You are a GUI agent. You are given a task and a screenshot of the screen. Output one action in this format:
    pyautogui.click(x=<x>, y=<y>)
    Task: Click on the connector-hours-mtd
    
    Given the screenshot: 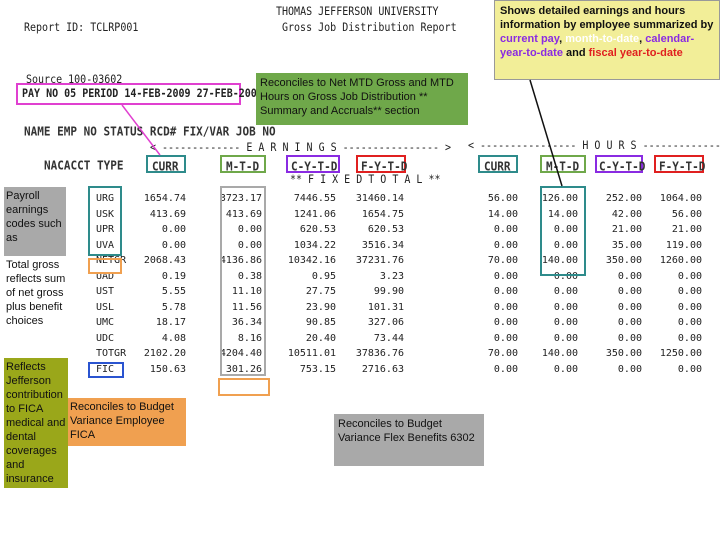 What is the action you would take?
    pyautogui.click(x=546, y=133)
    